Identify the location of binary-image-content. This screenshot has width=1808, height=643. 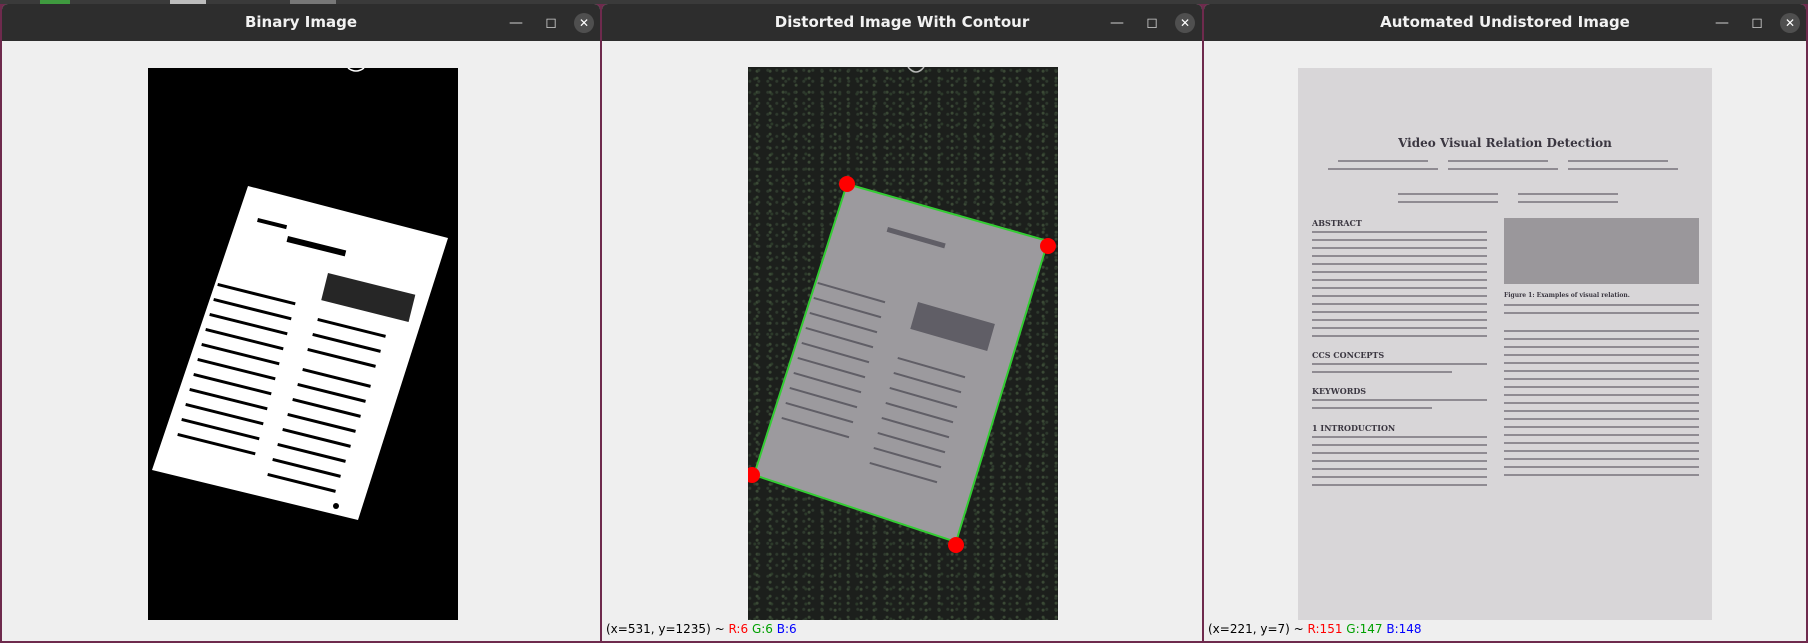
(300, 293).